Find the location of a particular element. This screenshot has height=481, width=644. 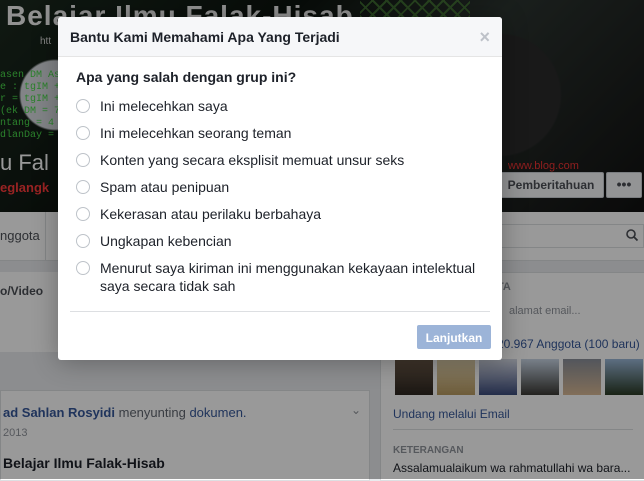

option-label: Ini melecehkan seorang teman is located at coordinates (196, 133).